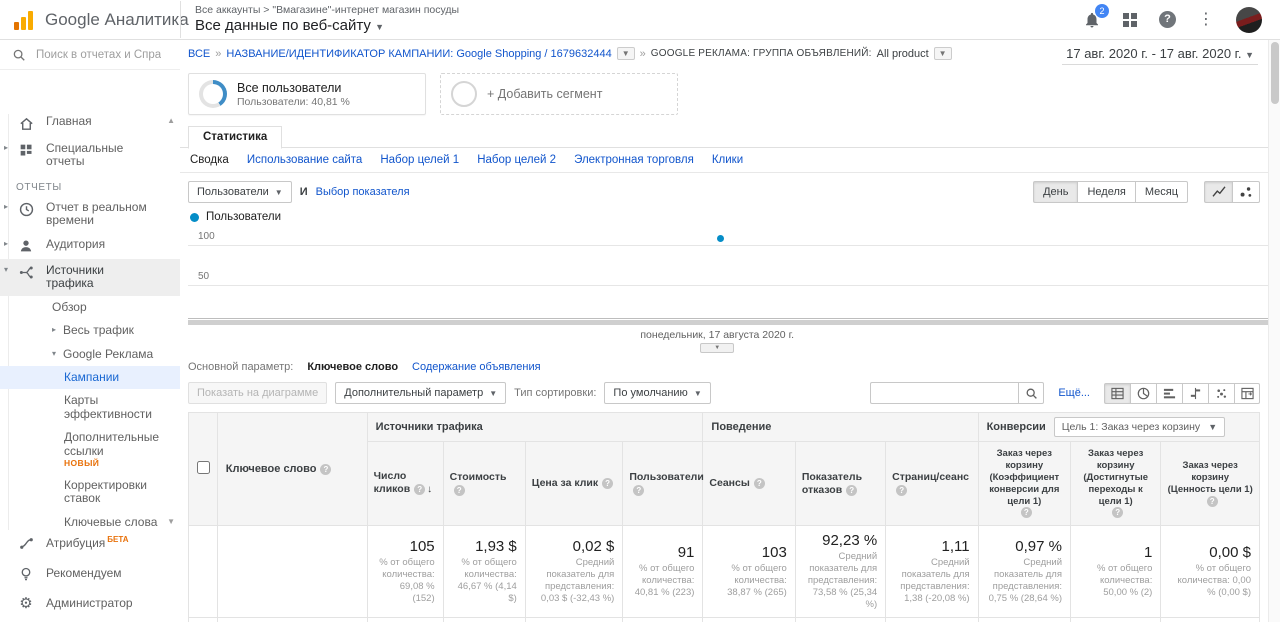  I want to click on gridline, so click(728, 245).